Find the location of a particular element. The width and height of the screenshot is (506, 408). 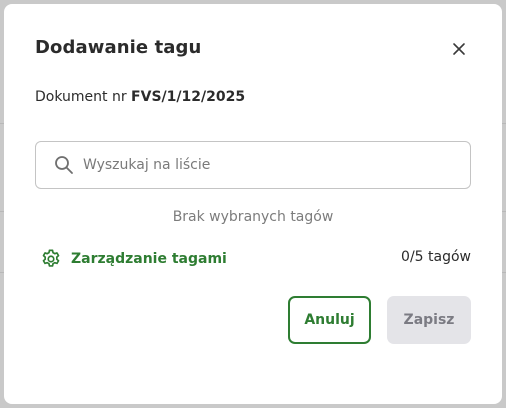

manage-tags-label: Zarządzanie tagami is located at coordinates (149, 259).